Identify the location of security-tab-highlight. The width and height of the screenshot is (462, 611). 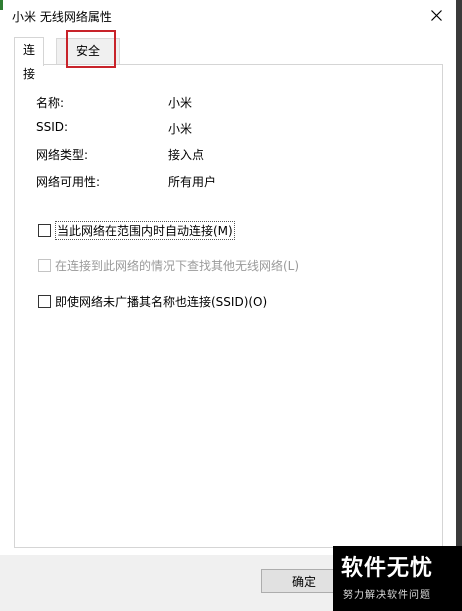
(91, 49).